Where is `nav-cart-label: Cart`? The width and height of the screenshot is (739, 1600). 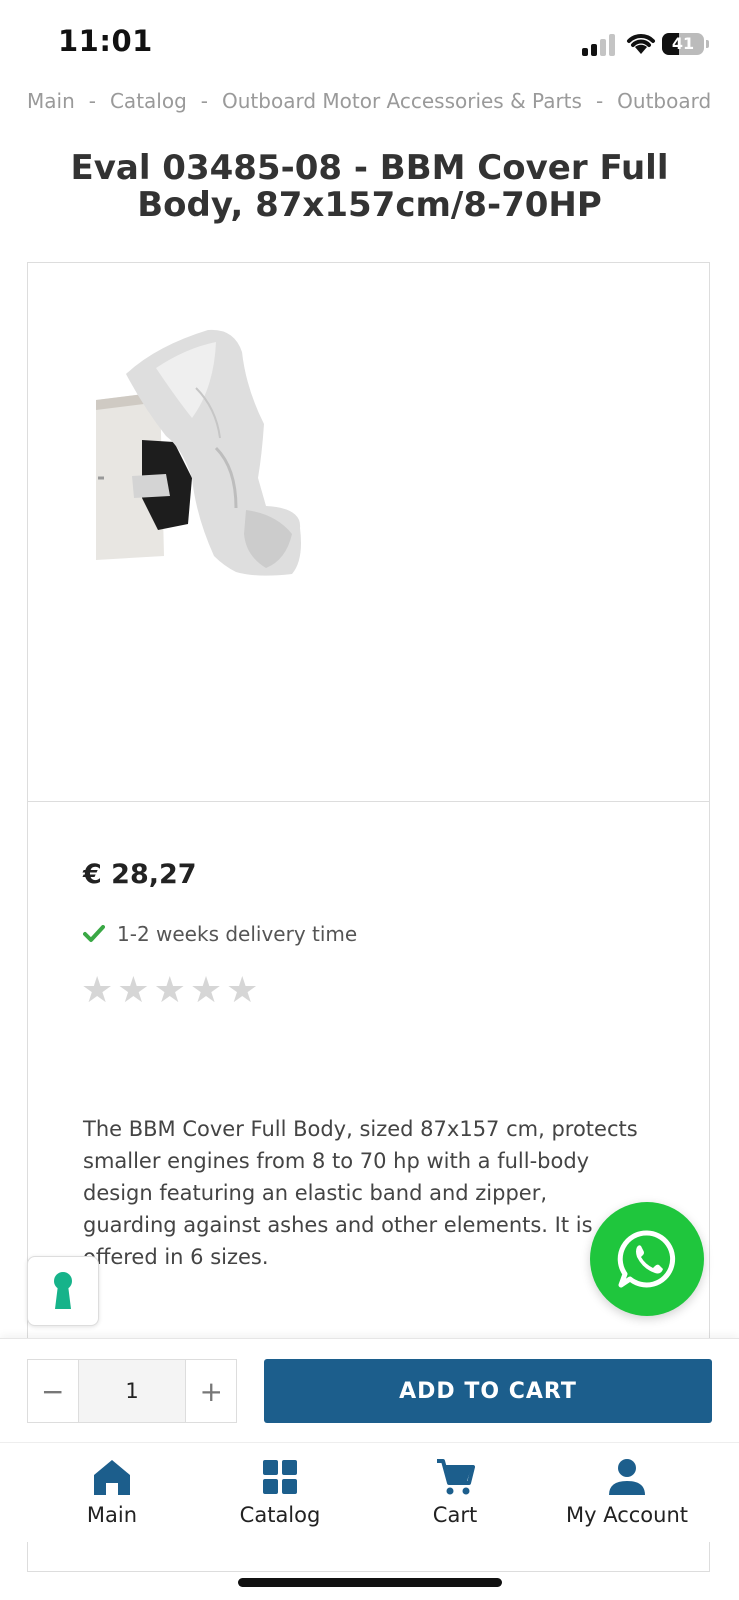
nav-cart-label: Cart is located at coordinates (455, 1515).